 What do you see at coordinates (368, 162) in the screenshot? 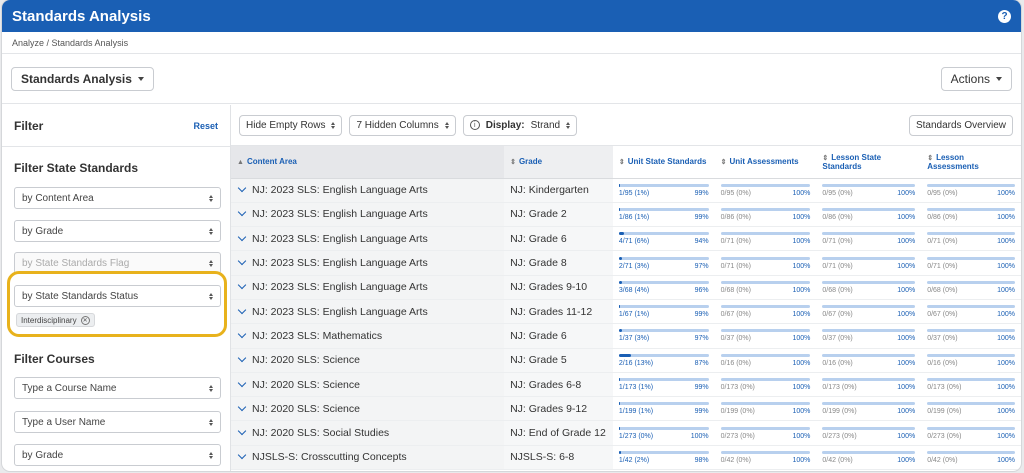
I see `content-area-header: ▲ Content Area` at bounding box center [368, 162].